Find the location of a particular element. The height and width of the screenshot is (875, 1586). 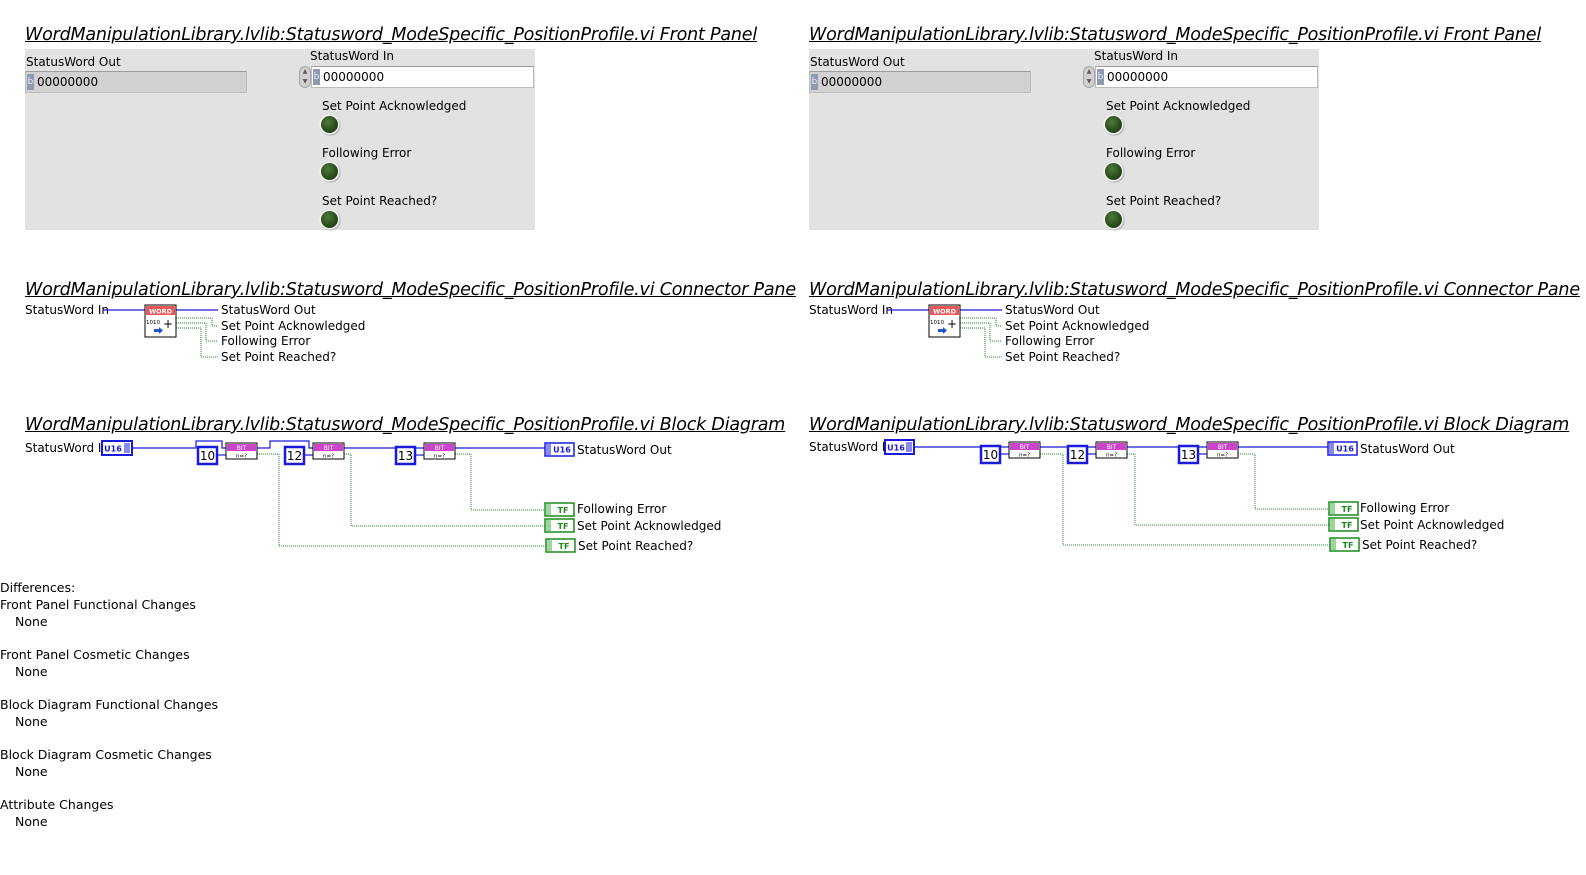

plus-icon: + is located at coordinates (168, 324).